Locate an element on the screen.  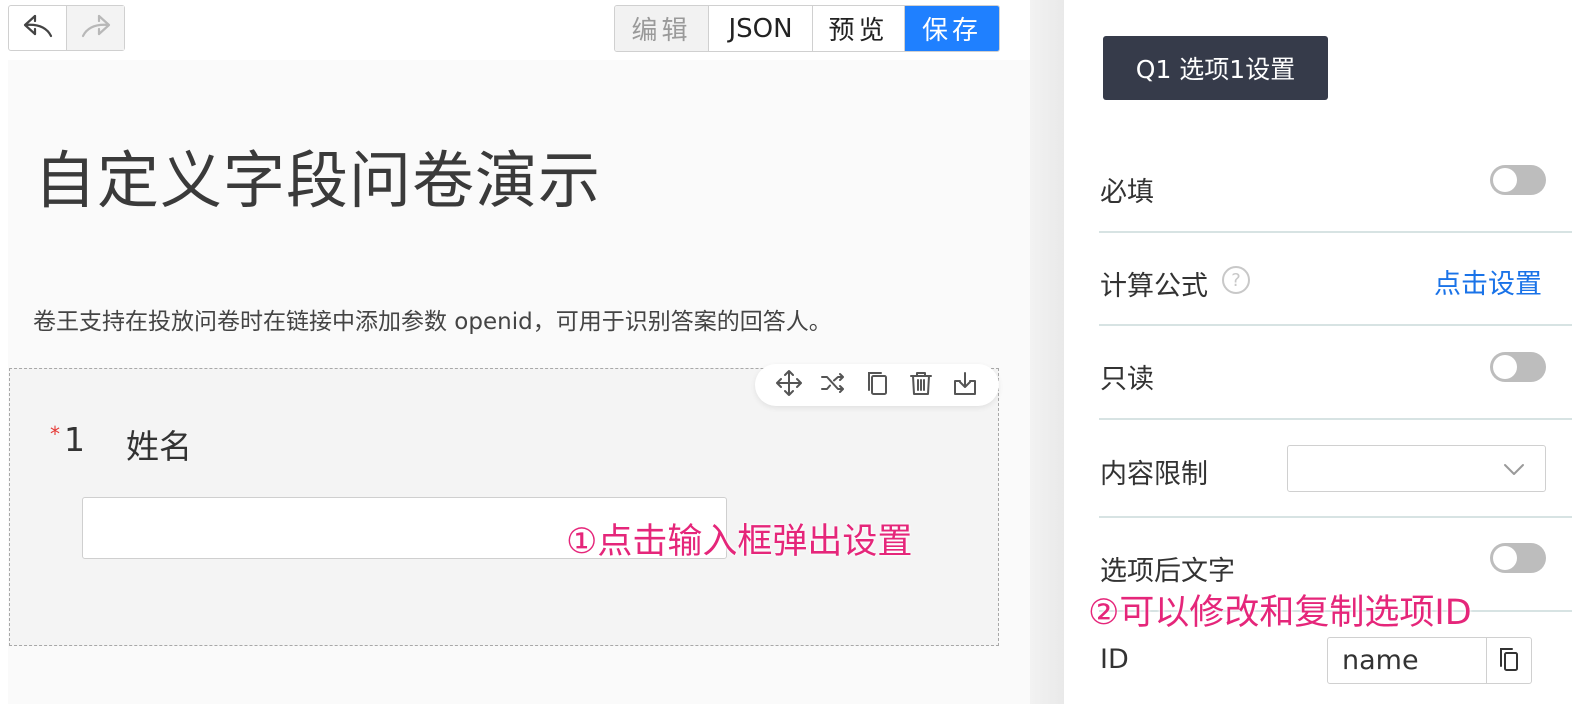
delete-icon is located at coordinates (921, 385).